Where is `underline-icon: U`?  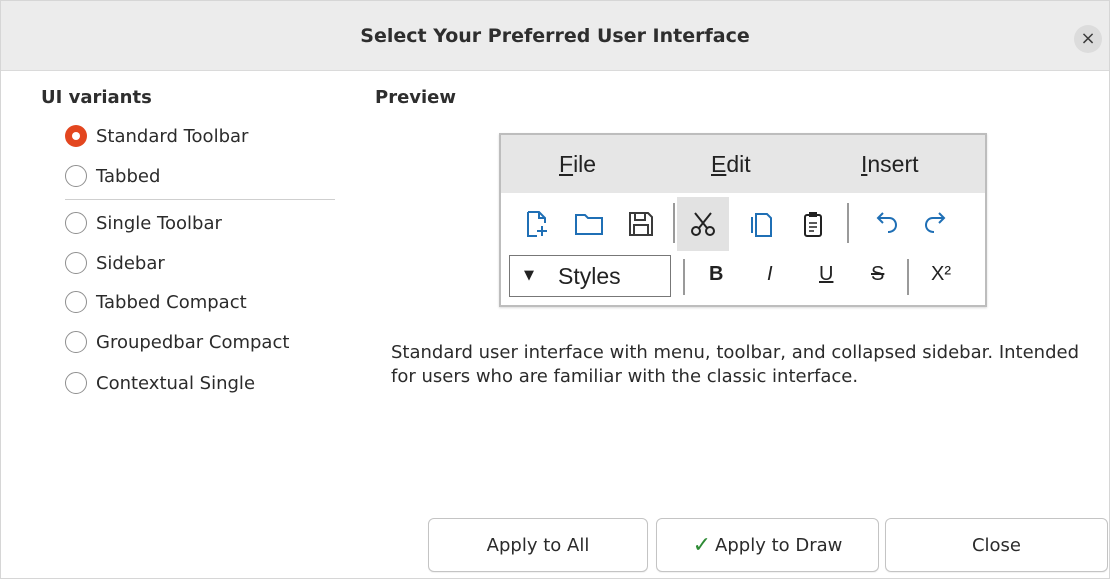
underline-icon: U is located at coordinates (826, 274).